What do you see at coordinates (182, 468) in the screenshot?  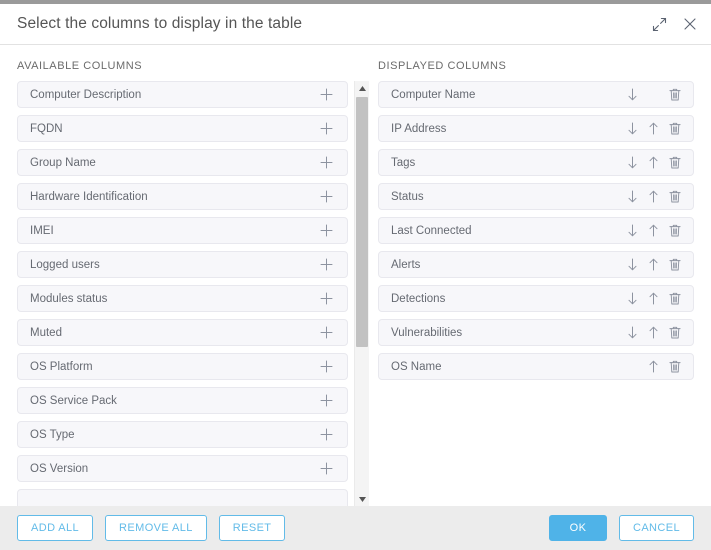 I see `available-column-row: OS Version` at bounding box center [182, 468].